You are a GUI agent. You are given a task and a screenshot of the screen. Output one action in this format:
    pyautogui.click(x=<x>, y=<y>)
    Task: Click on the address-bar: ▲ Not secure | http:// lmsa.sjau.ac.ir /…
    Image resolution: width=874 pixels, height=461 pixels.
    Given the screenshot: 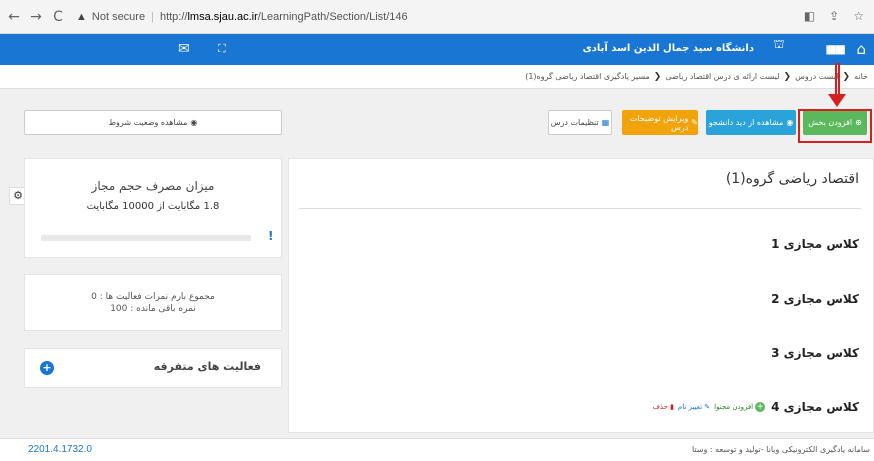 What is the action you would take?
    pyautogui.click(x=242, y=17)
    